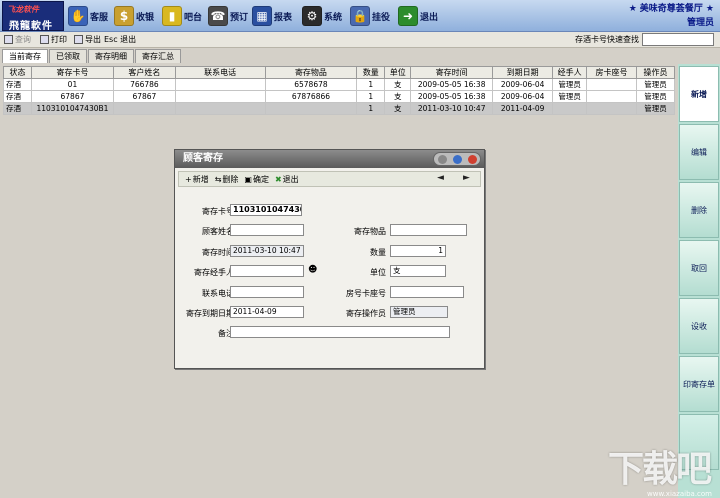 Image resolution: width=720 pixels, height=498 pixels. I want to click on handshake-icon: ✋, so click(78, 16).